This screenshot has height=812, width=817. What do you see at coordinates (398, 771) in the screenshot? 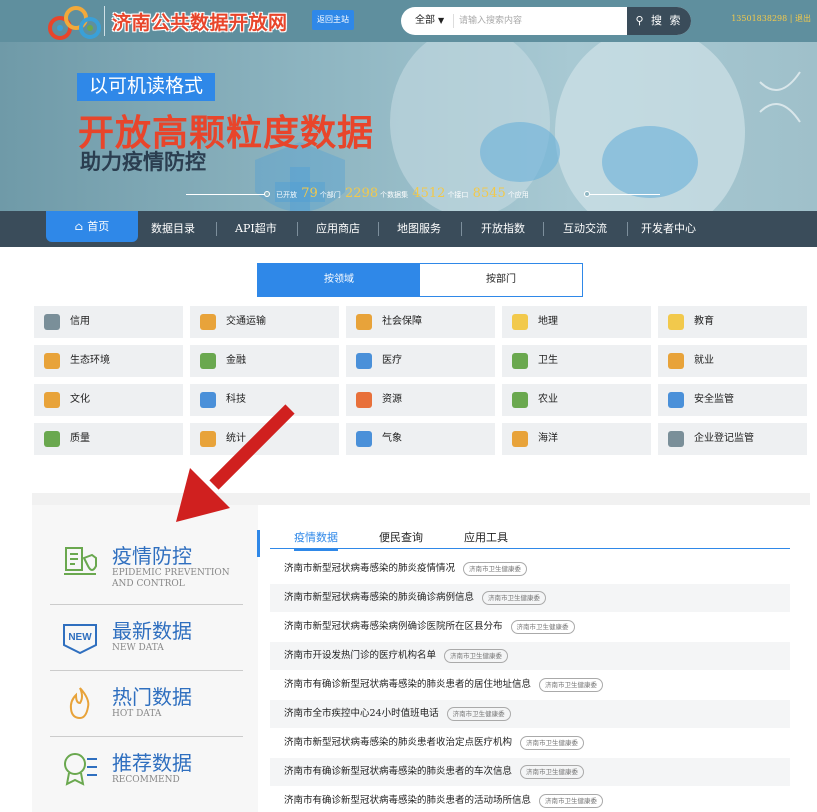
I see `list-item-title: 济南市有确诊新型冠状病毒感染的肺炎患者的车次信息` at bounding box center [398, 771].